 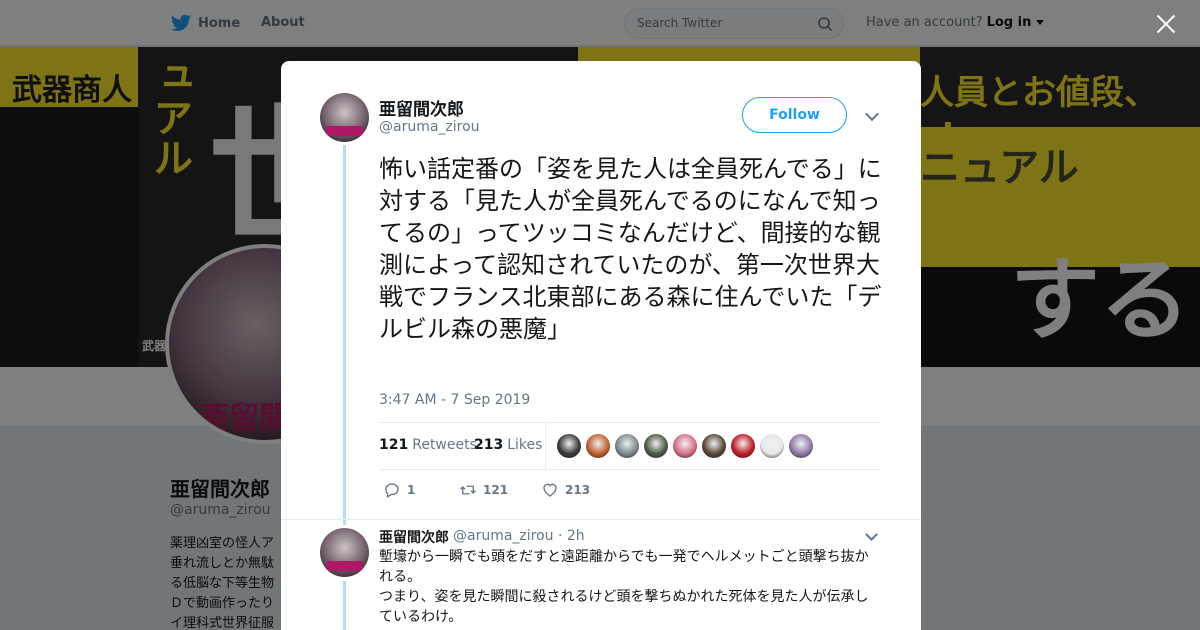 What do you see at coordinates (489, 445) in the screenshot?
I see `likes-count: 213` at bounding box center [489, 445].